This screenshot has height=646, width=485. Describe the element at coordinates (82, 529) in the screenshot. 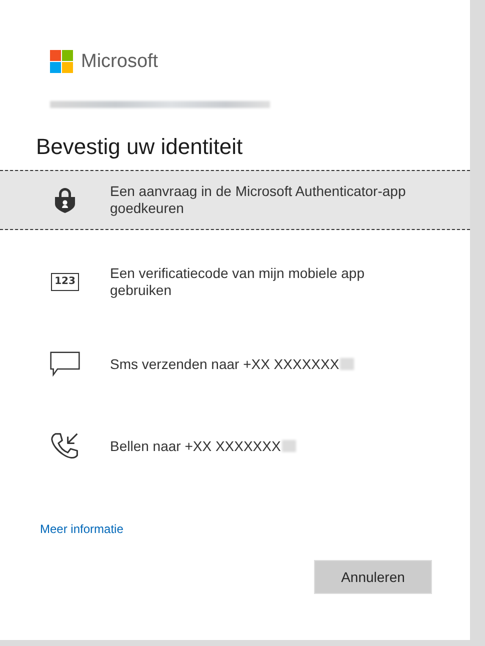

I see `more-info-link: Meer informatie` at that location.